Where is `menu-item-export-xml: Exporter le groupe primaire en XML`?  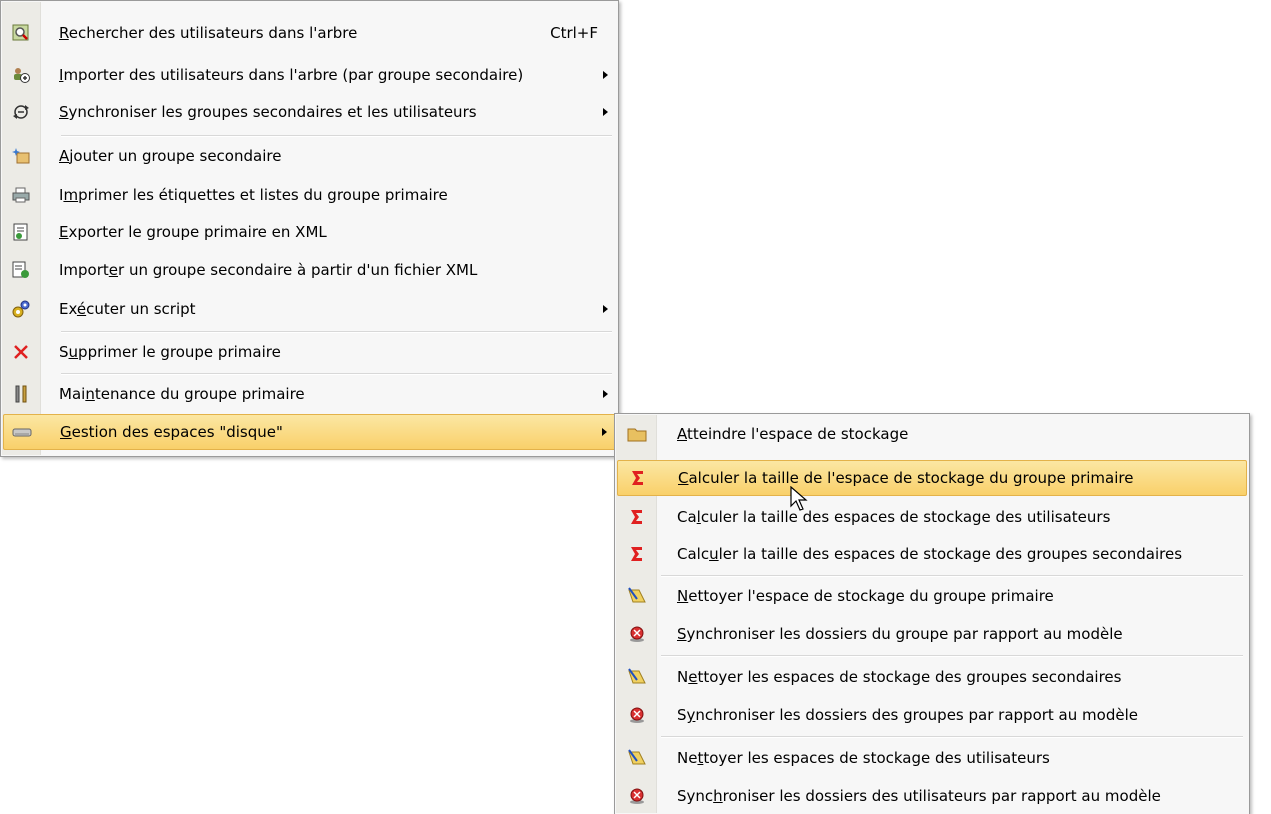
menu-item-export-xml: Exporter le groupe primaire en XML is located at coordinates (309, 232).